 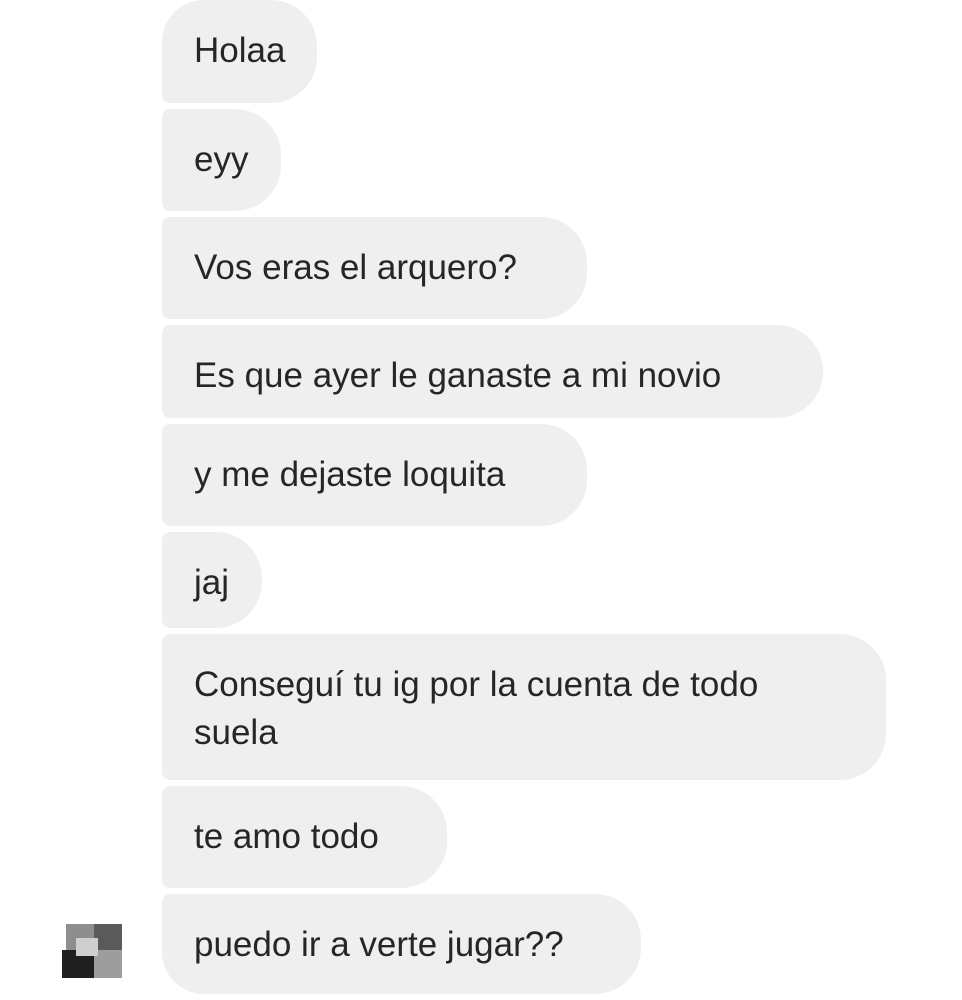 I want to click on avatar, so click(x=93, y=951).